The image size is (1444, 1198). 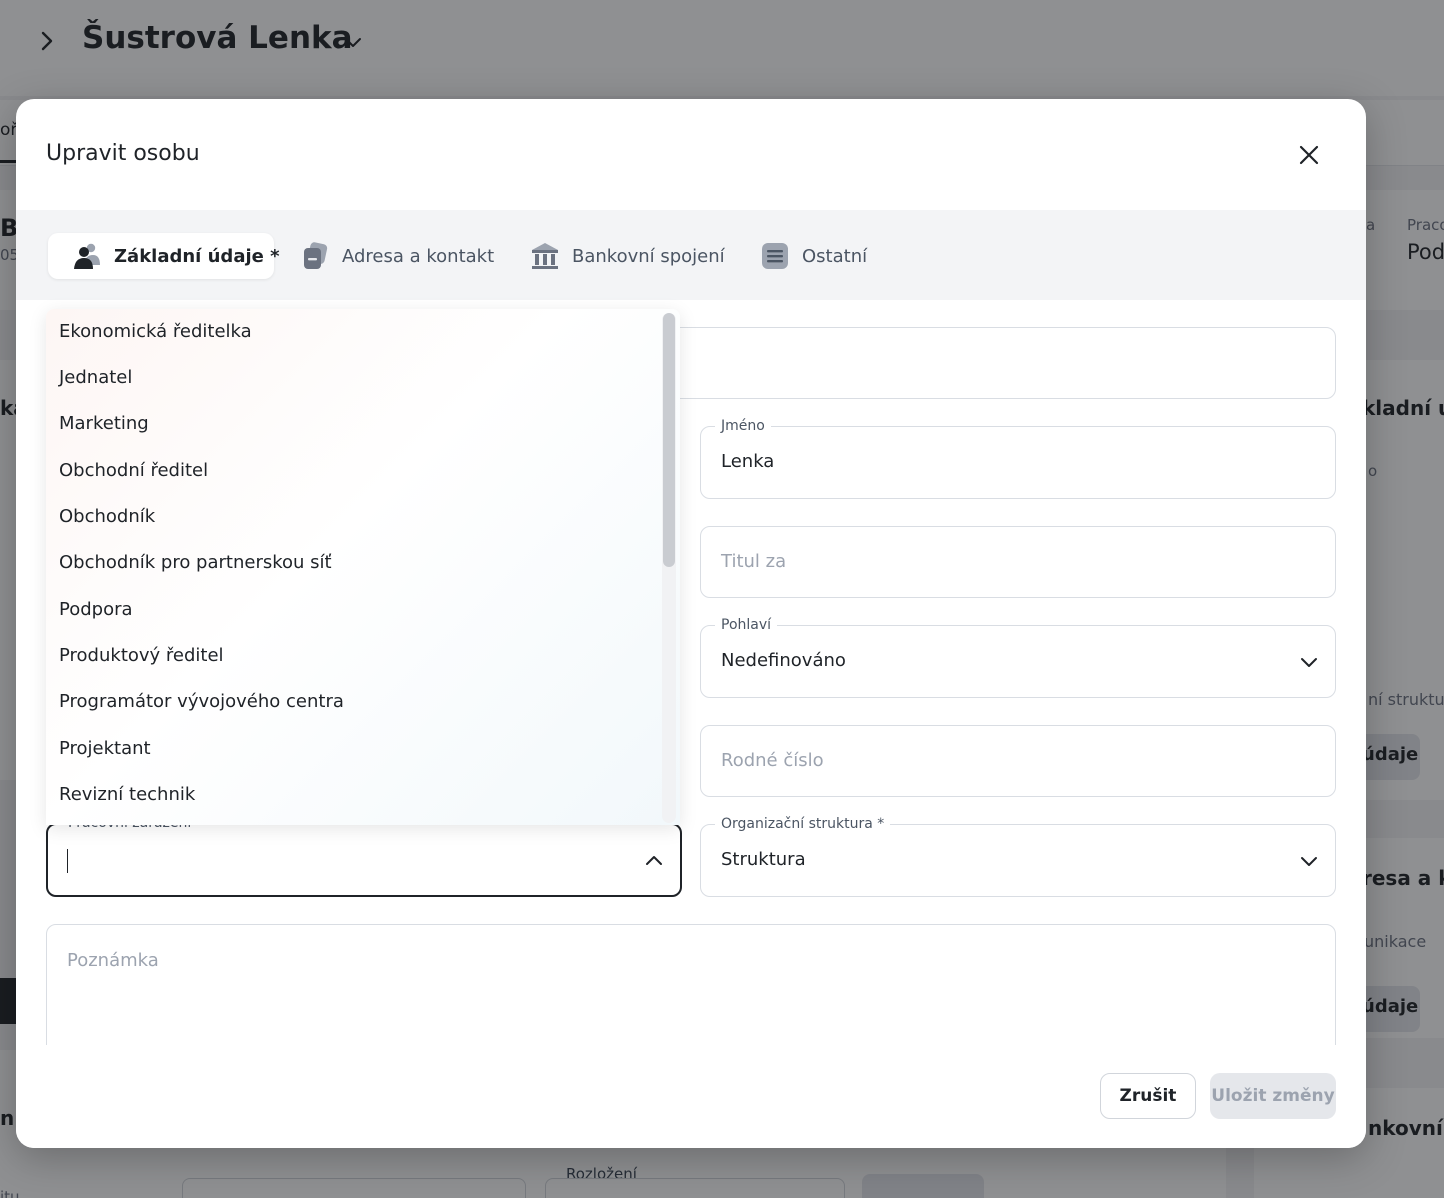 What do you see at coordinates (133, 470) in the screenshot?
I see `dropdown-option: Obchodní ředitel` at bounding box center [133, 470].